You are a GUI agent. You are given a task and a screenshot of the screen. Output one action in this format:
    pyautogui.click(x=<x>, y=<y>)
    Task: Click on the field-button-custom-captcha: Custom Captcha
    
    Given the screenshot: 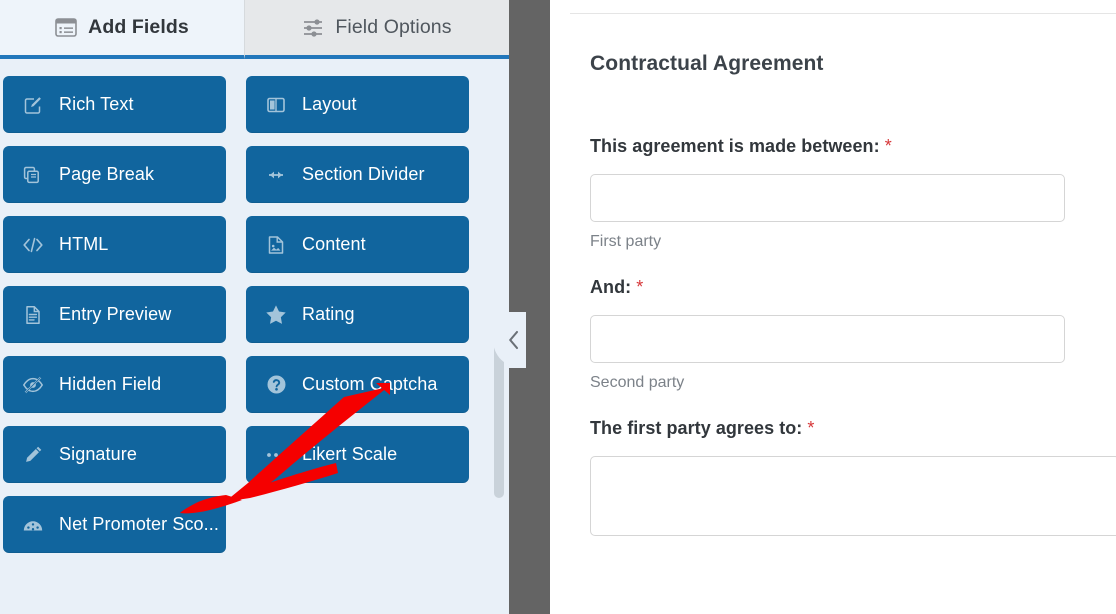 What is the action you would take?
    pyautogui.click(x=357, y=384)
    